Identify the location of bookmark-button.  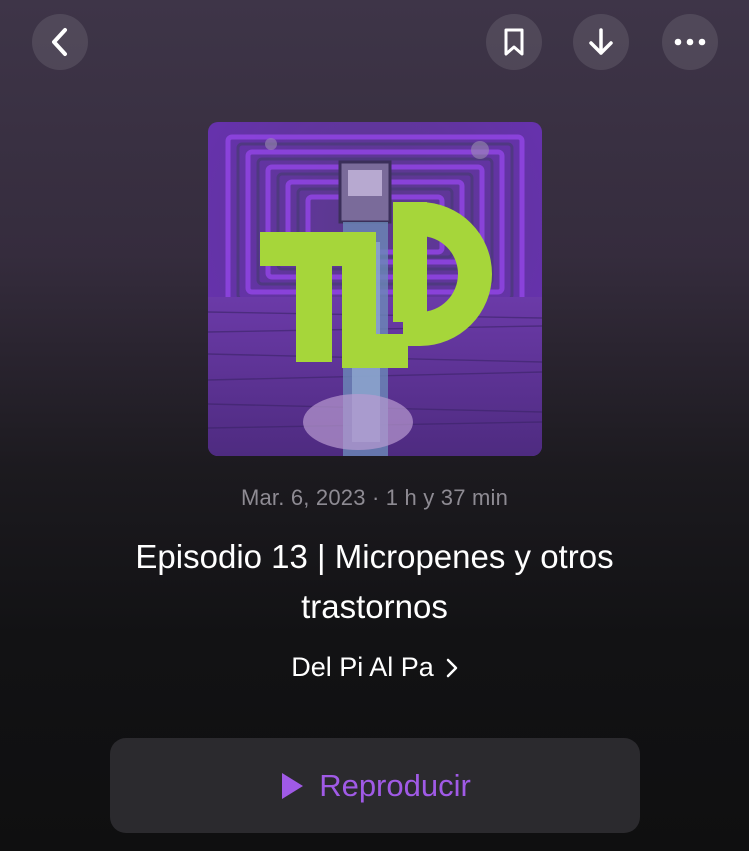
(514, 42).